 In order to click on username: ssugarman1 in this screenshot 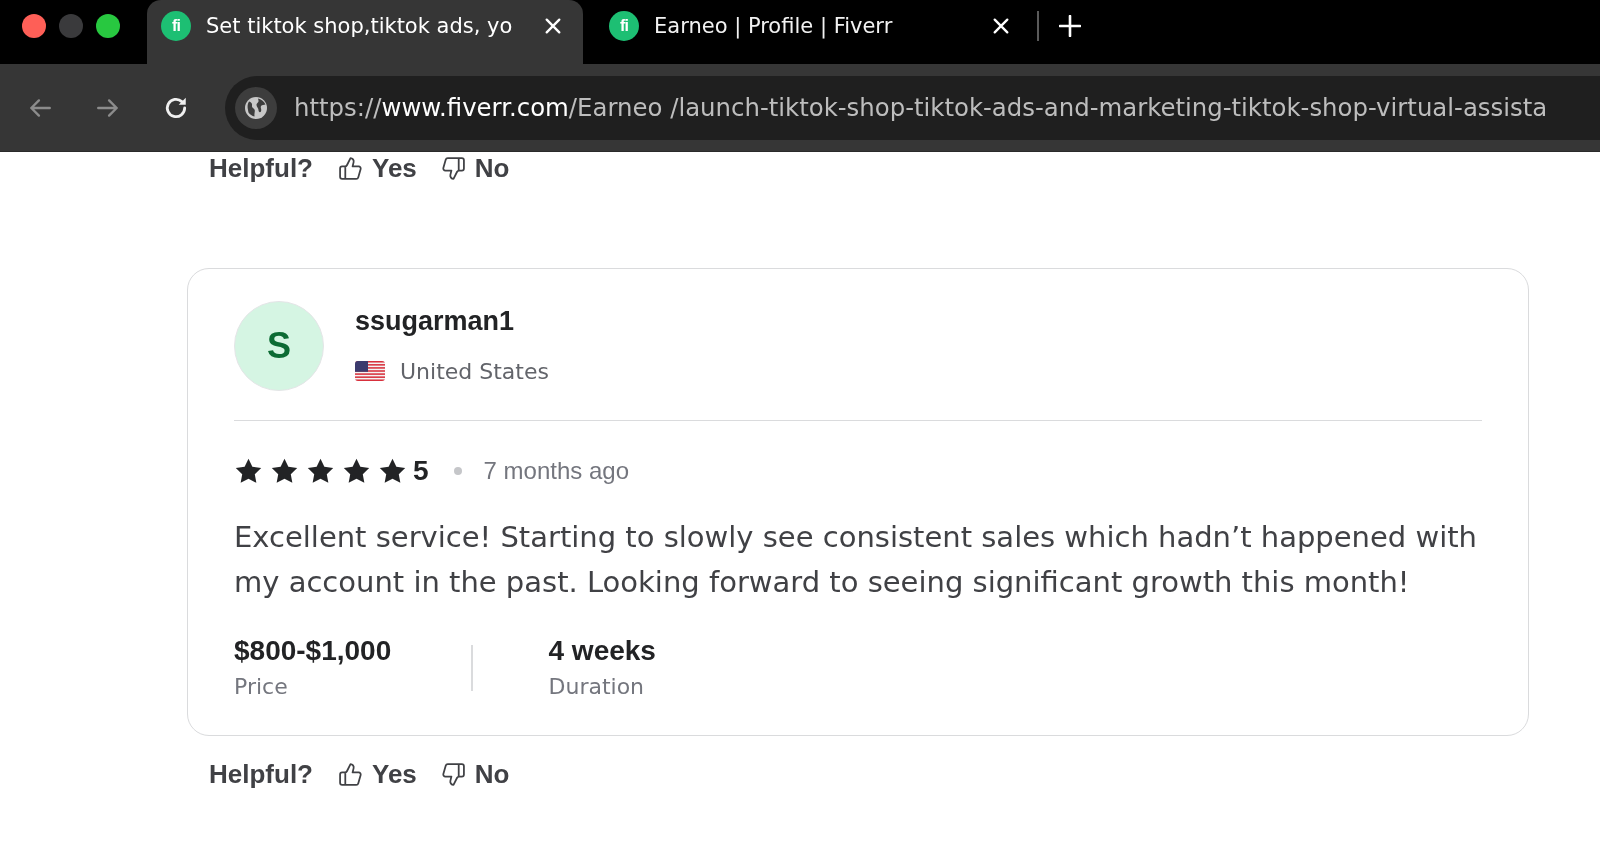, I will do `click(435, 321)`.